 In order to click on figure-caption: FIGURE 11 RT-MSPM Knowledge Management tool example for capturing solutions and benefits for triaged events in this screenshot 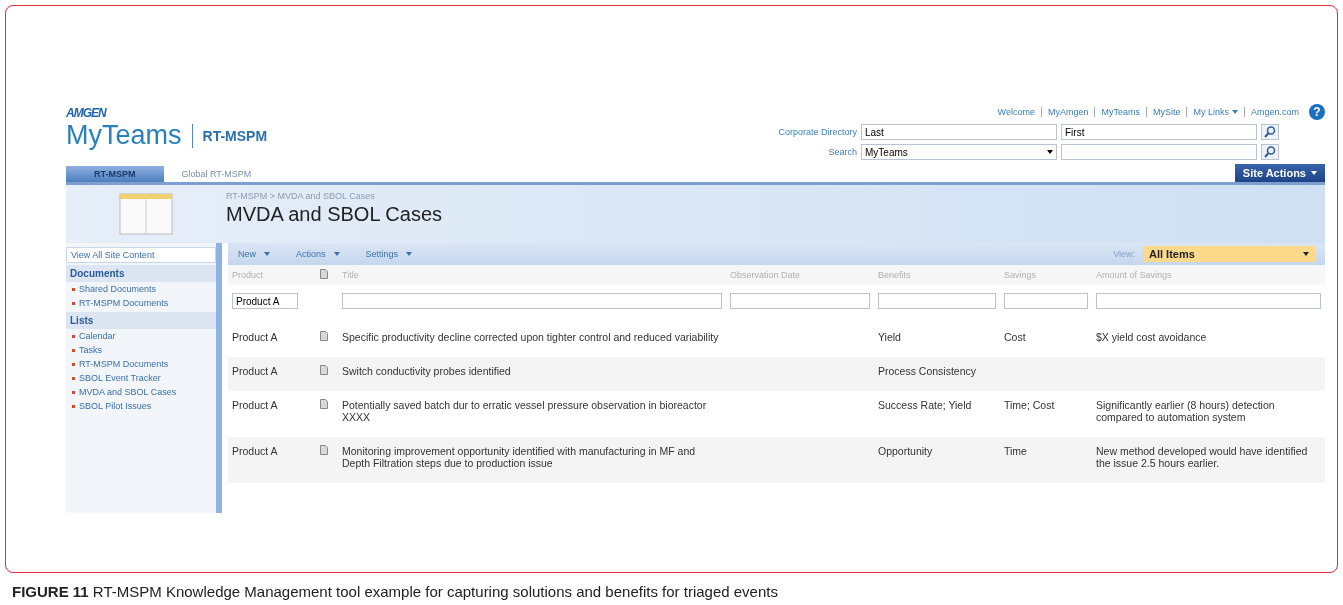, I will do `click(395, 591)`.